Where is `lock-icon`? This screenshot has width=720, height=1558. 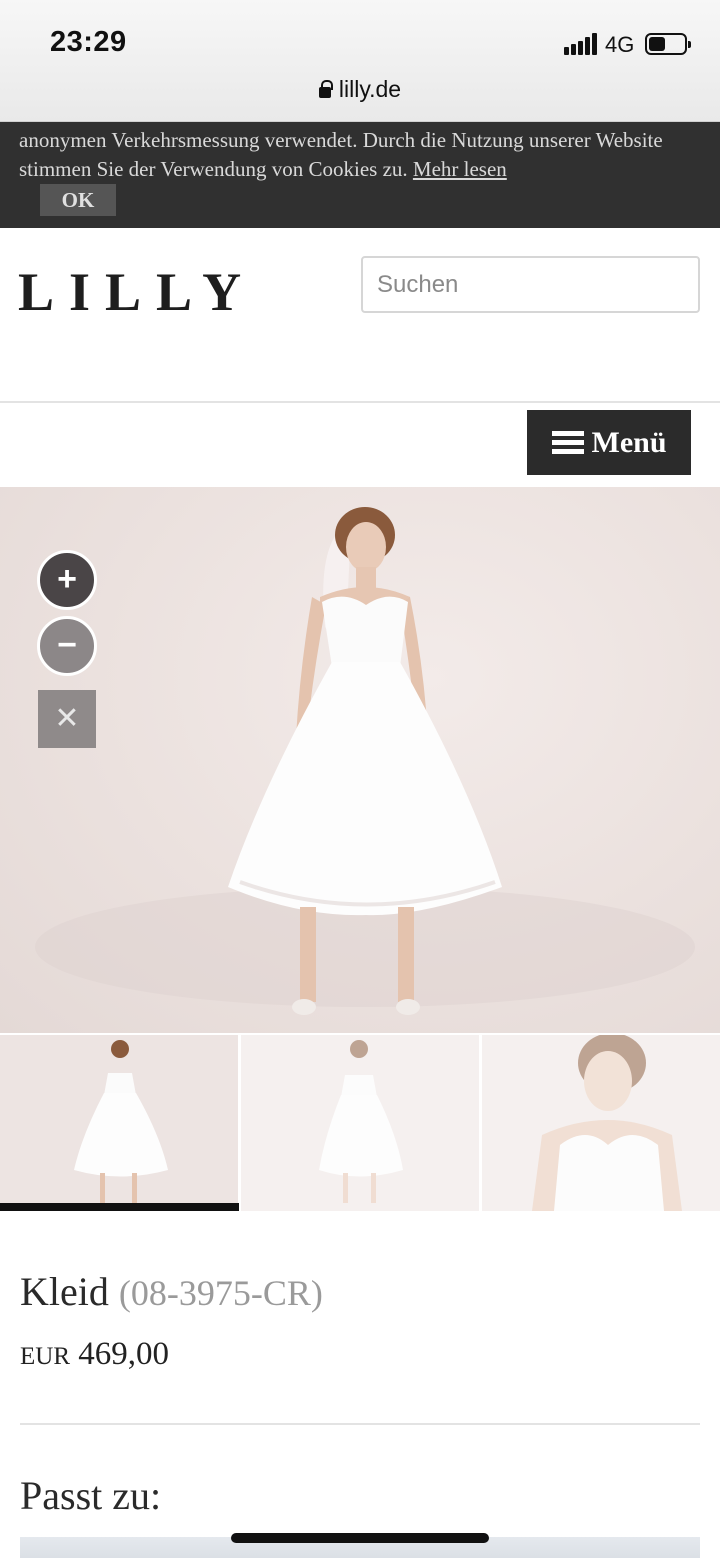
lock-icon is located at coordinates (325, 89).